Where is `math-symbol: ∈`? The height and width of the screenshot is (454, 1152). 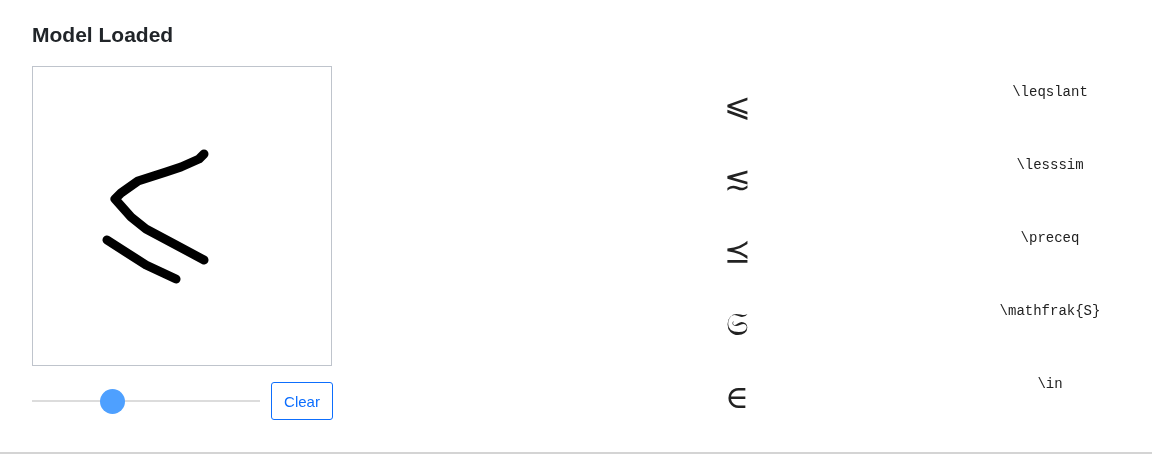
math-symbol: ∈ is located at coordinates (737, 397).